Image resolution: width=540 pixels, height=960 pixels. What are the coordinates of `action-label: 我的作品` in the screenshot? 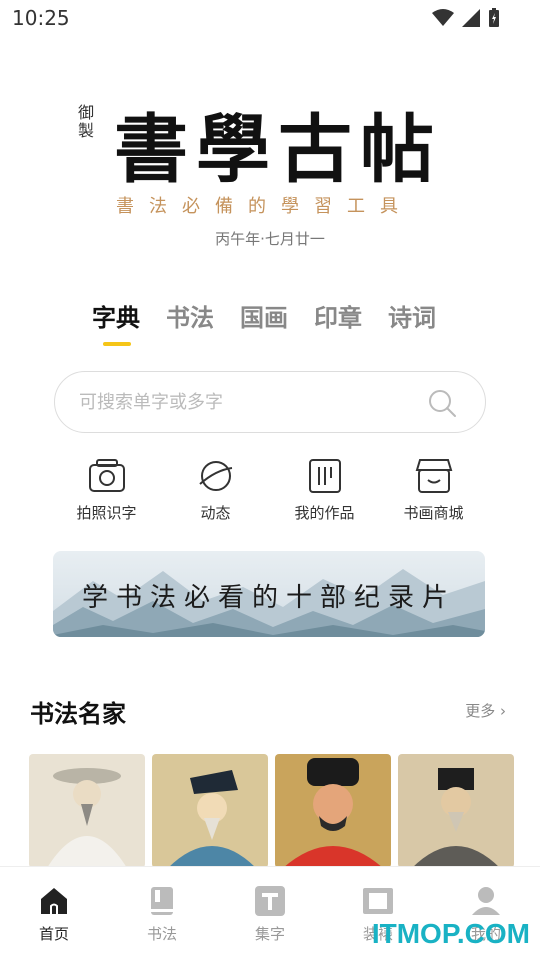 It's located at (324, 513).